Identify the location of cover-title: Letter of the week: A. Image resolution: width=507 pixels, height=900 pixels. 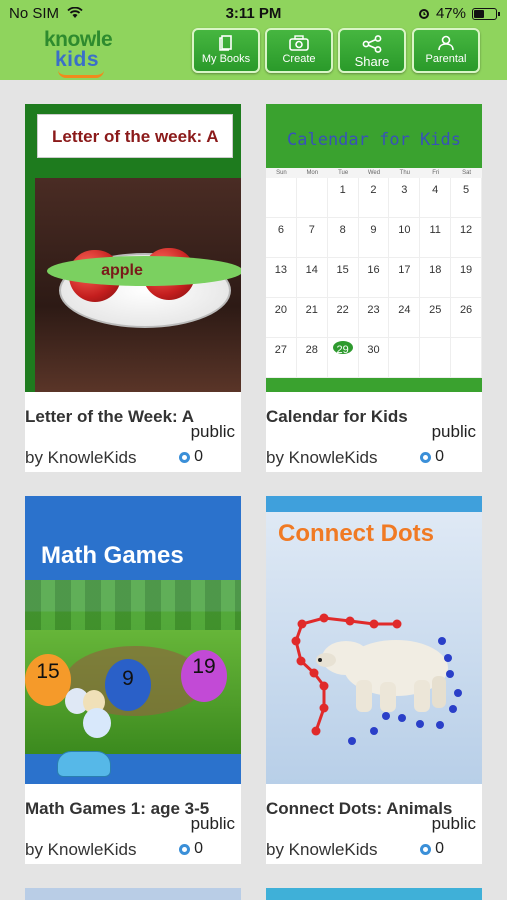
(135, 136).